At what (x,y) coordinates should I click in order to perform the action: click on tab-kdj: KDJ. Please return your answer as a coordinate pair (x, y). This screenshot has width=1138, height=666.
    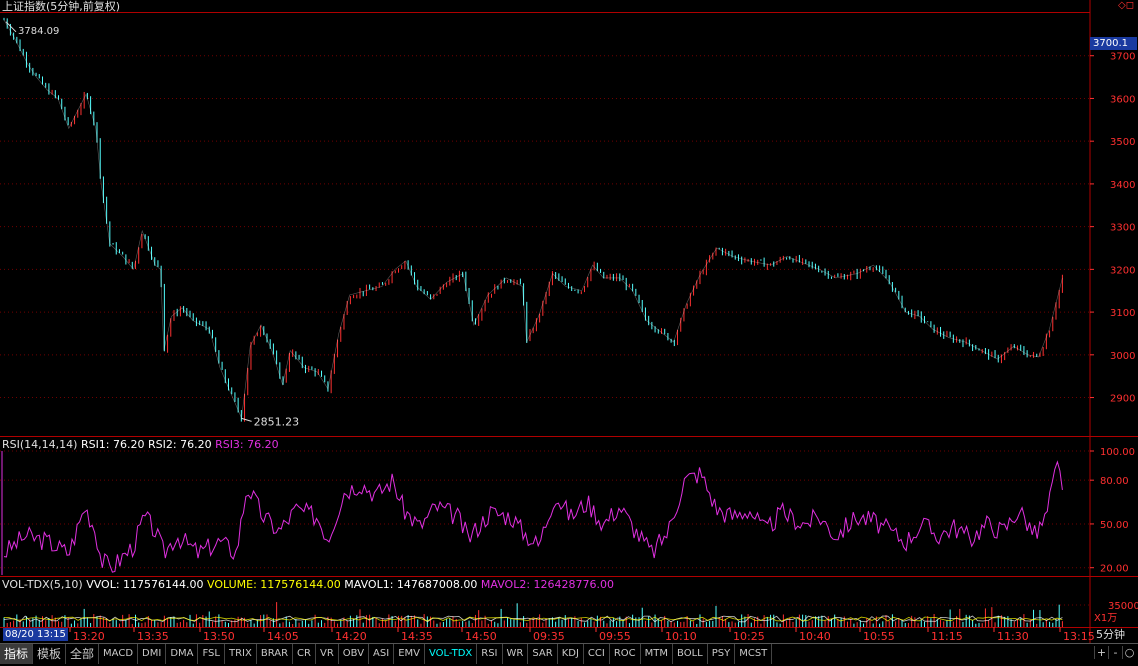
    Looking at the image, I should click on (571, 654).